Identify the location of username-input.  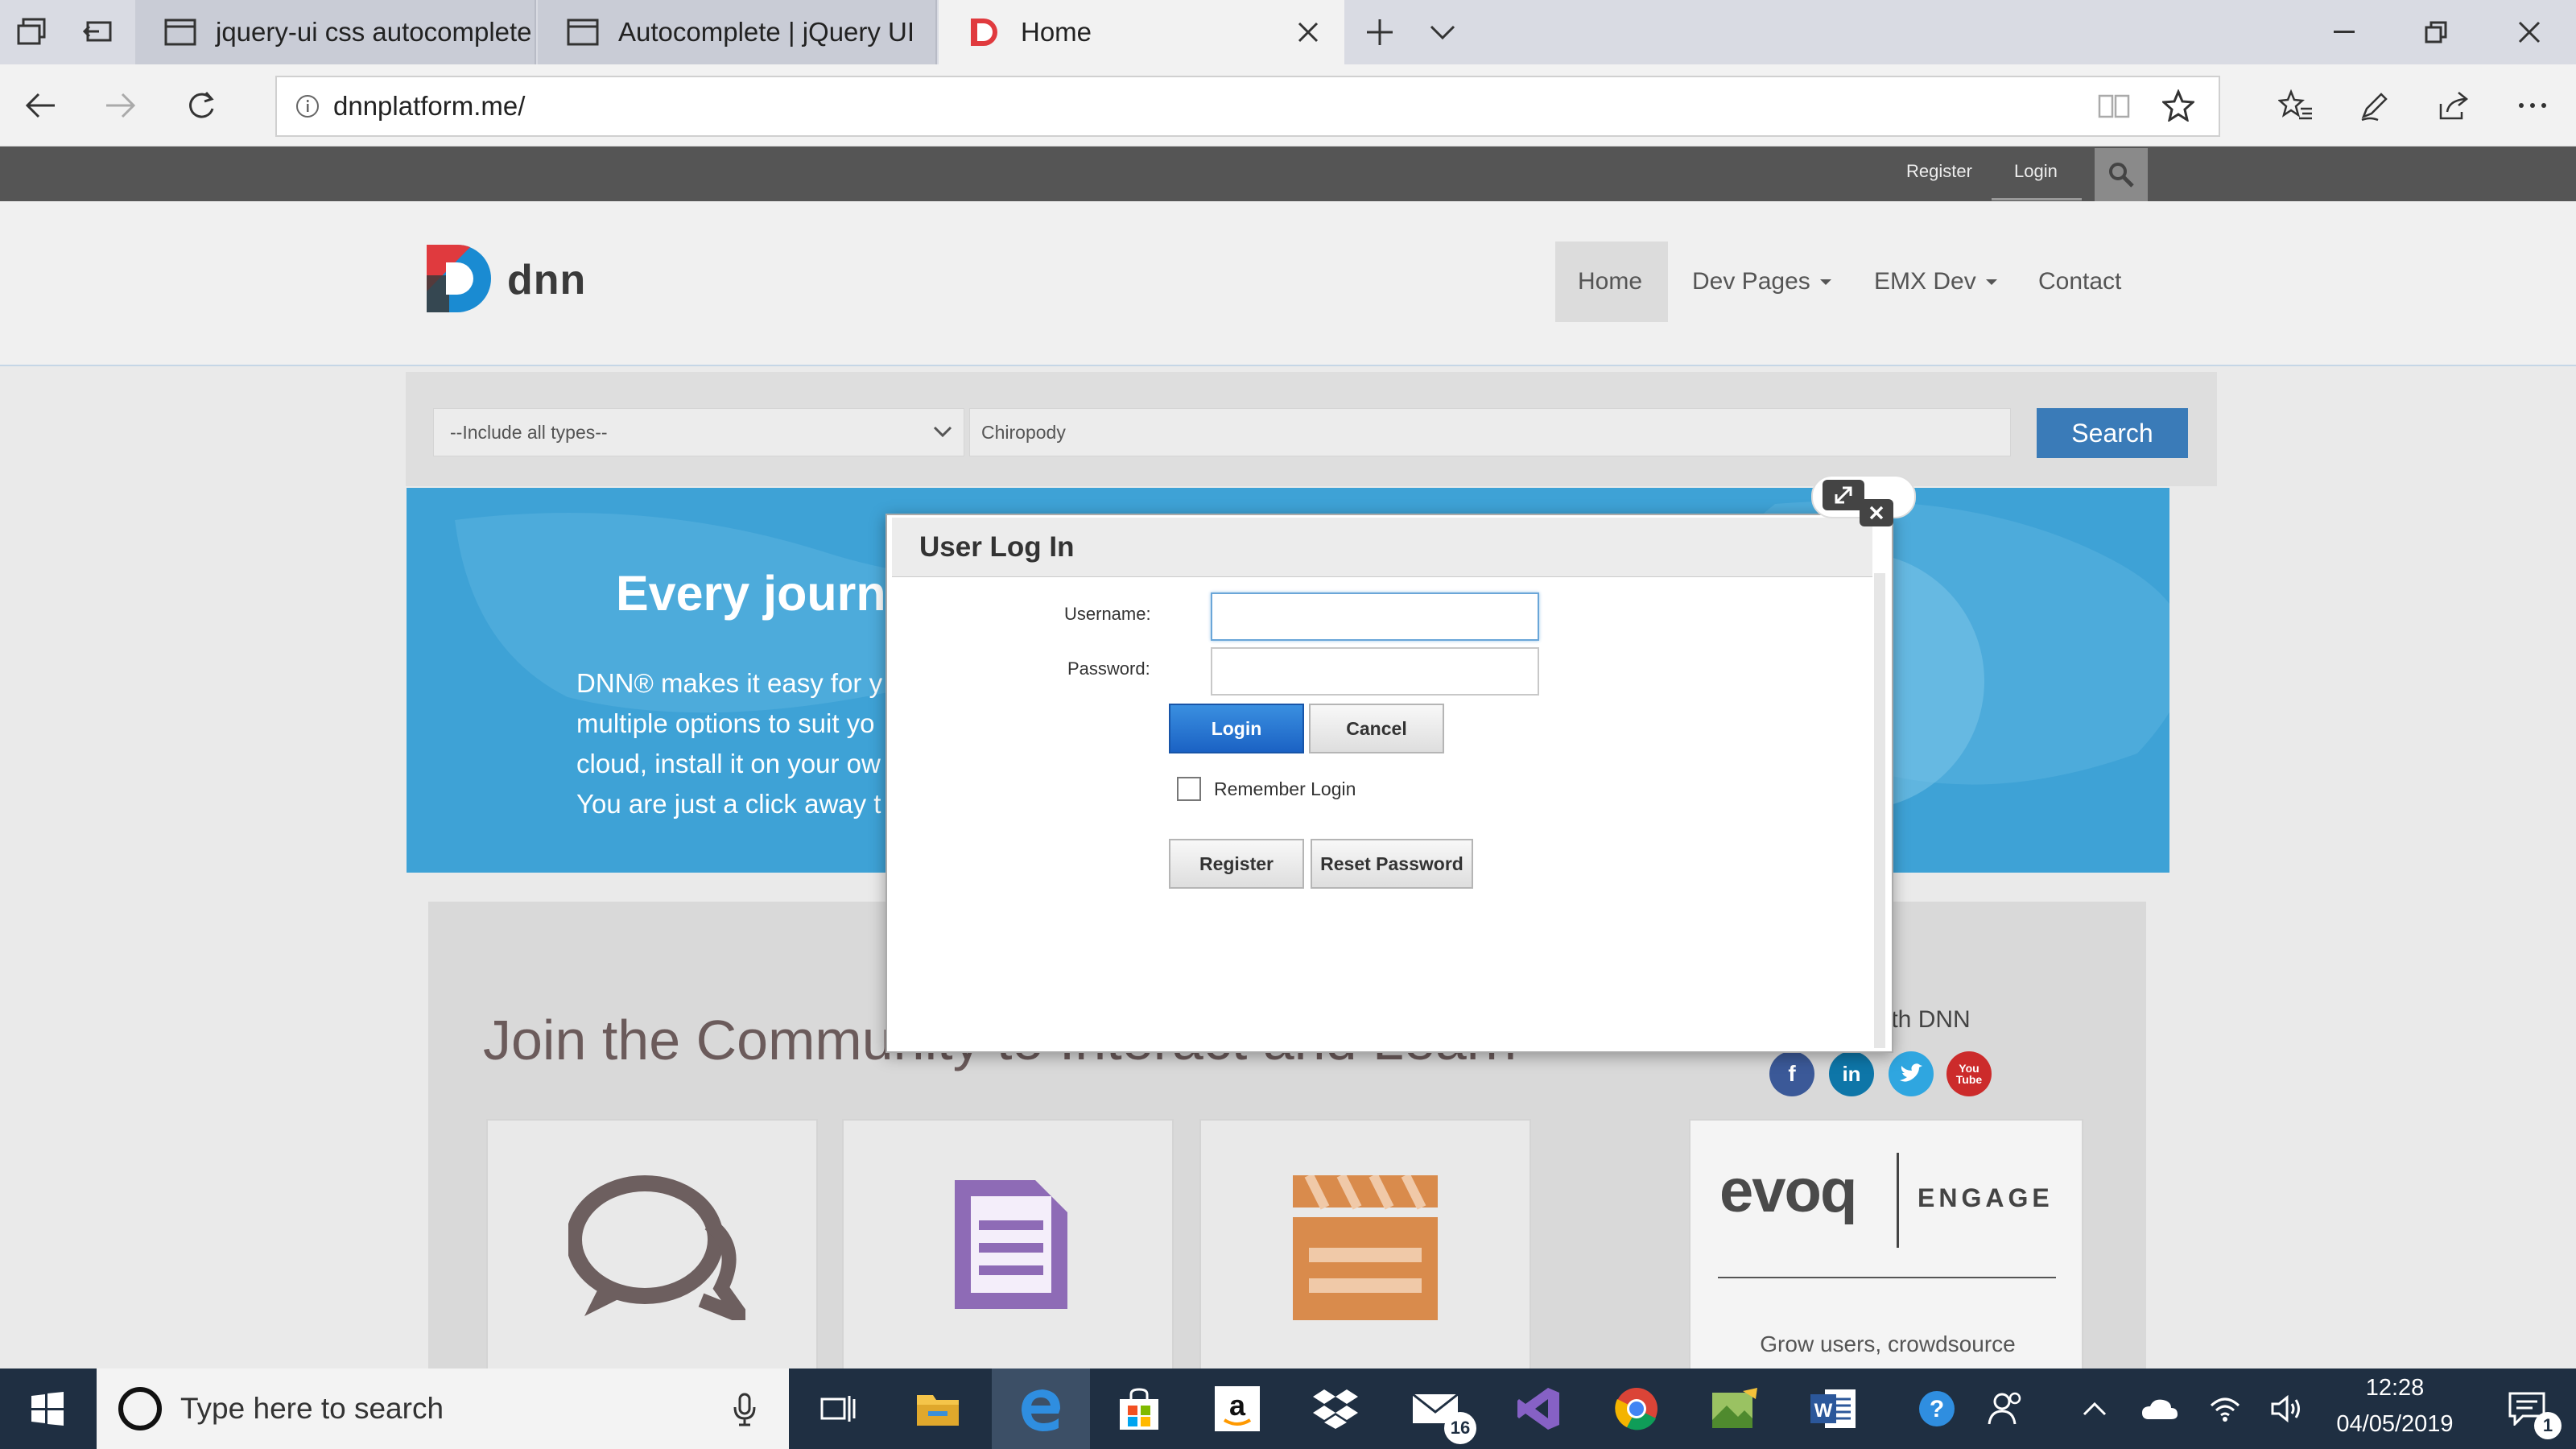
(1375, 616).